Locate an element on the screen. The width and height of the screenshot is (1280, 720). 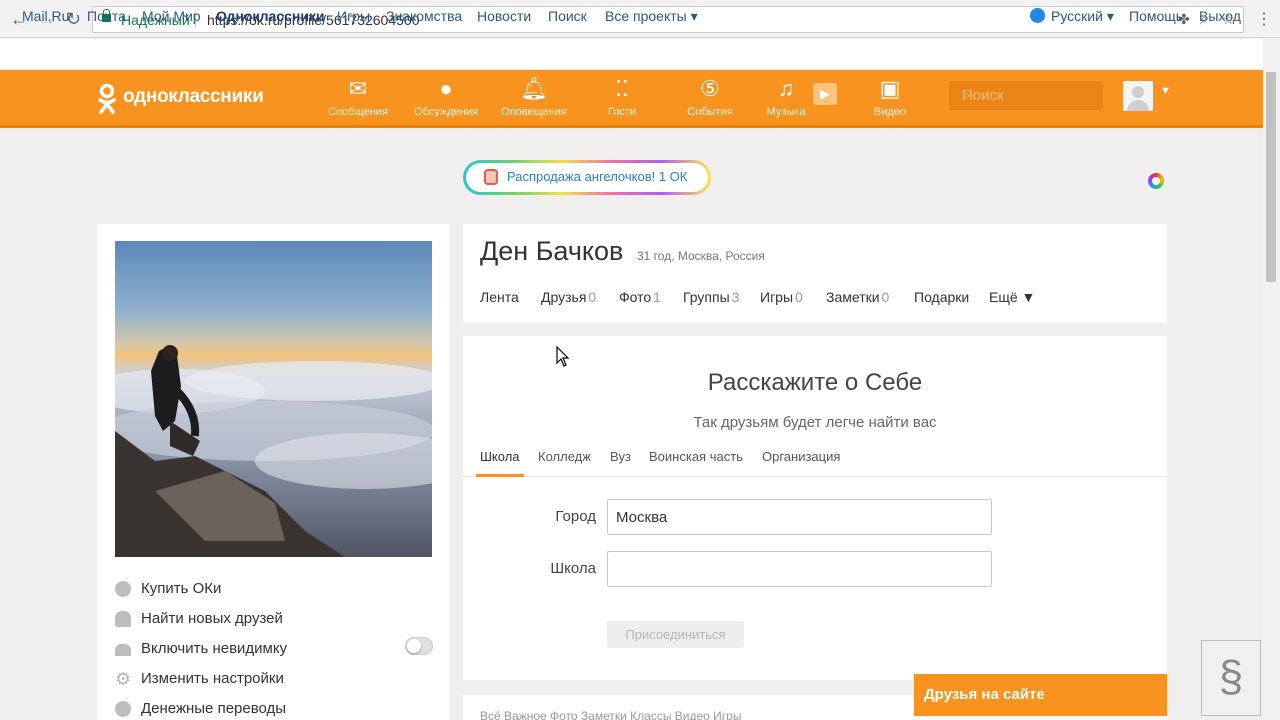
tab-school: Школа is located at coordinates (500, 456).